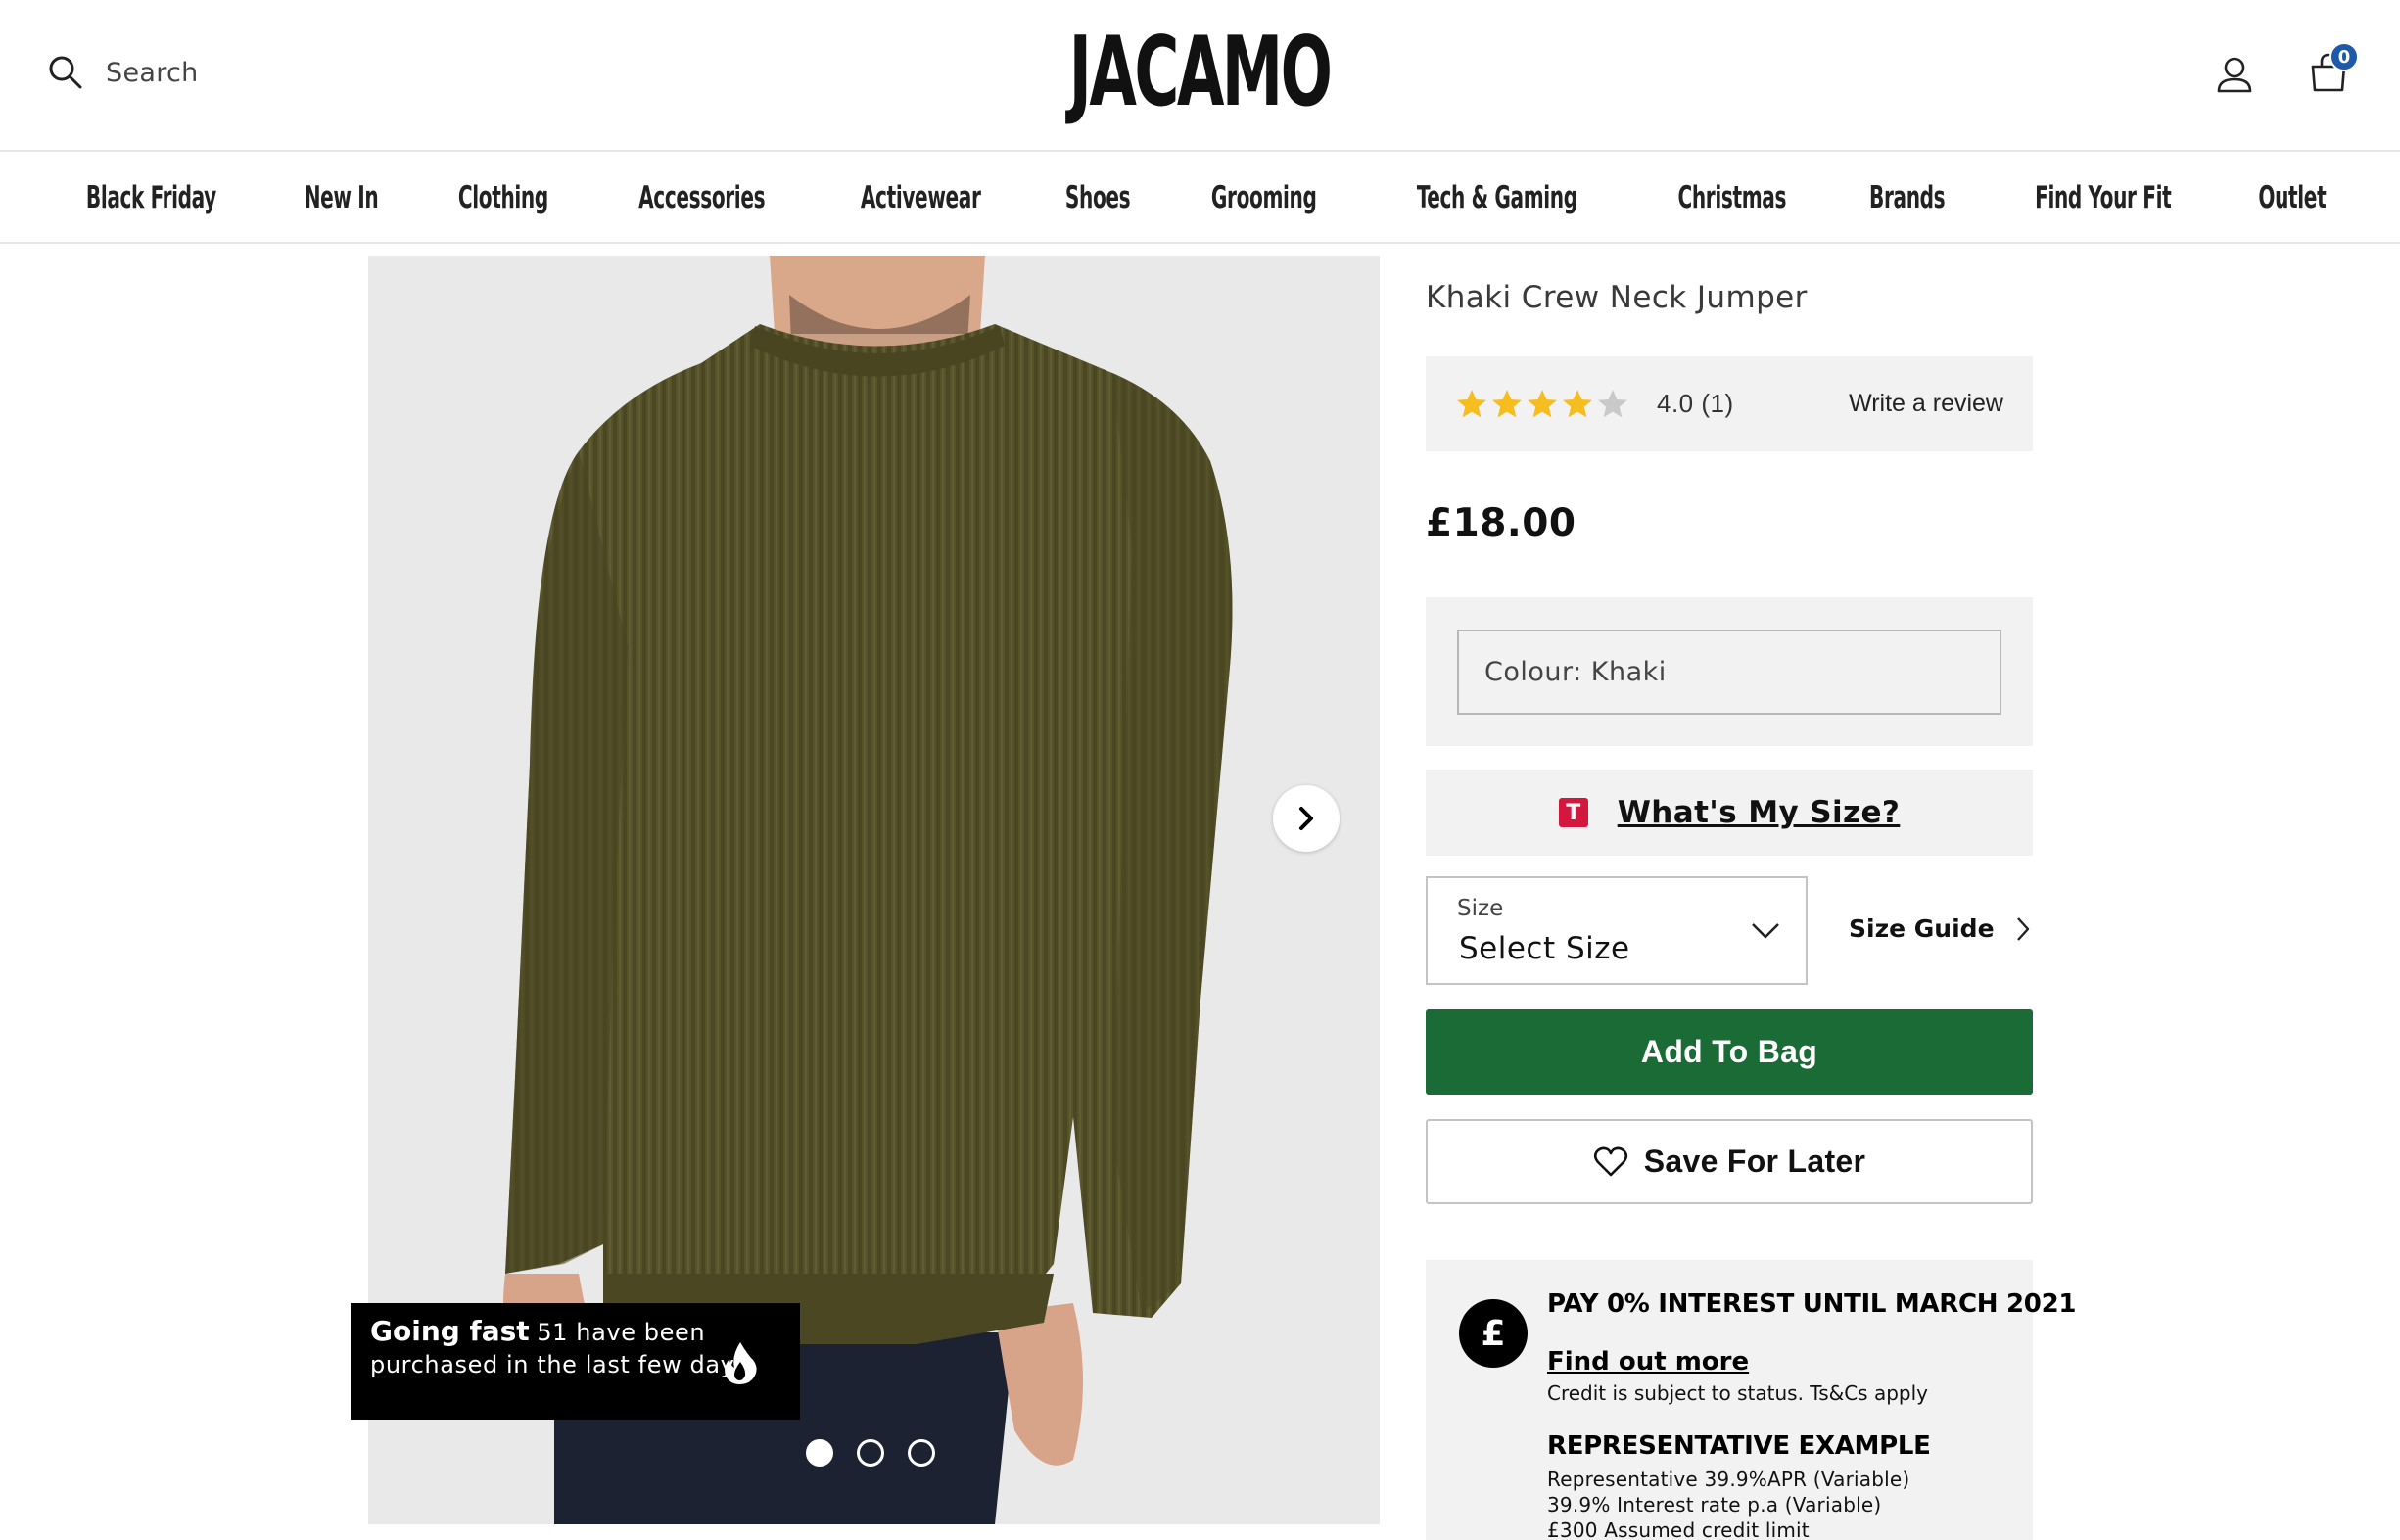 This screenshot has width=2400, height=1540. I want to click on size-label: Size, so click(1480, 908).